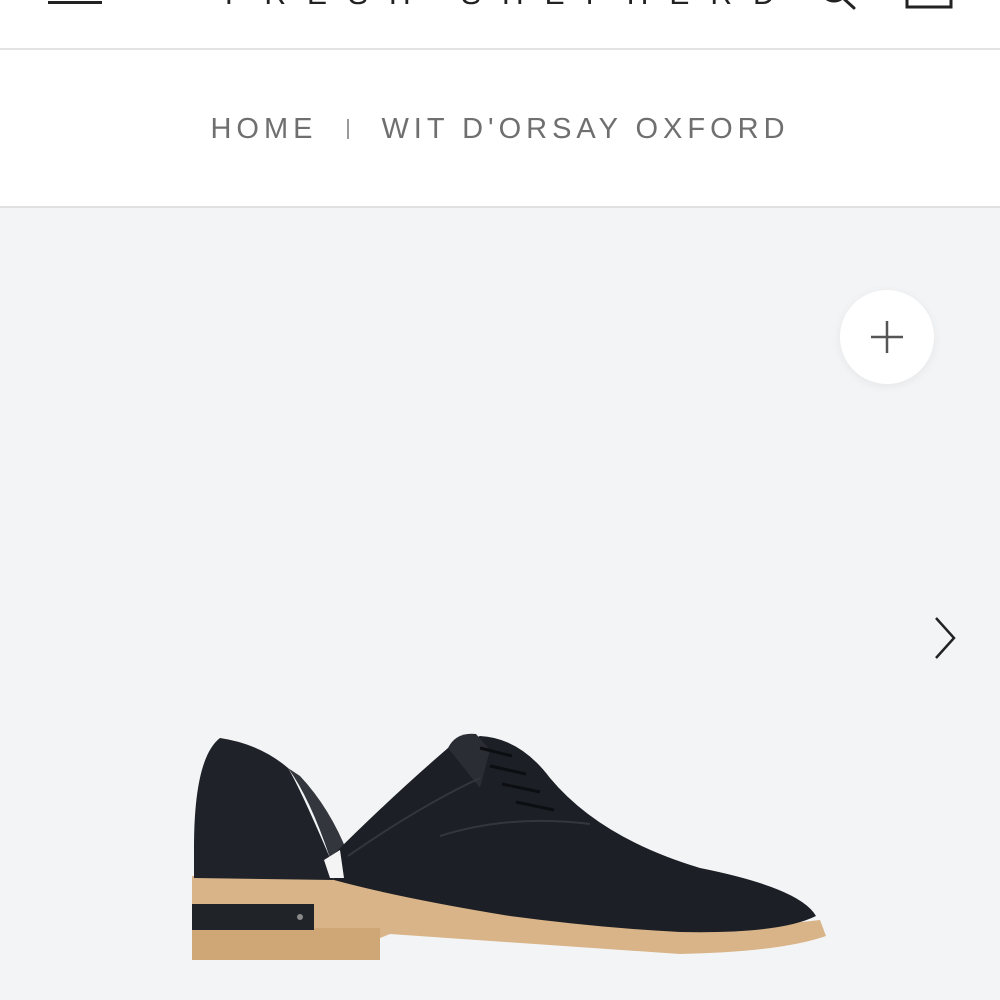  I want to click on breadcrumb-separator, so click(348, 129).